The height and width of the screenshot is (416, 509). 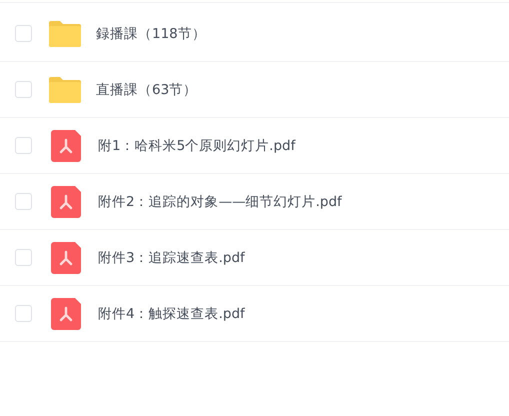 What do you see at coordinates (171, 313) in the screenshot?
I see `file-name: 附件4：触探速查表.pdf` at bounding box center [171, 313].